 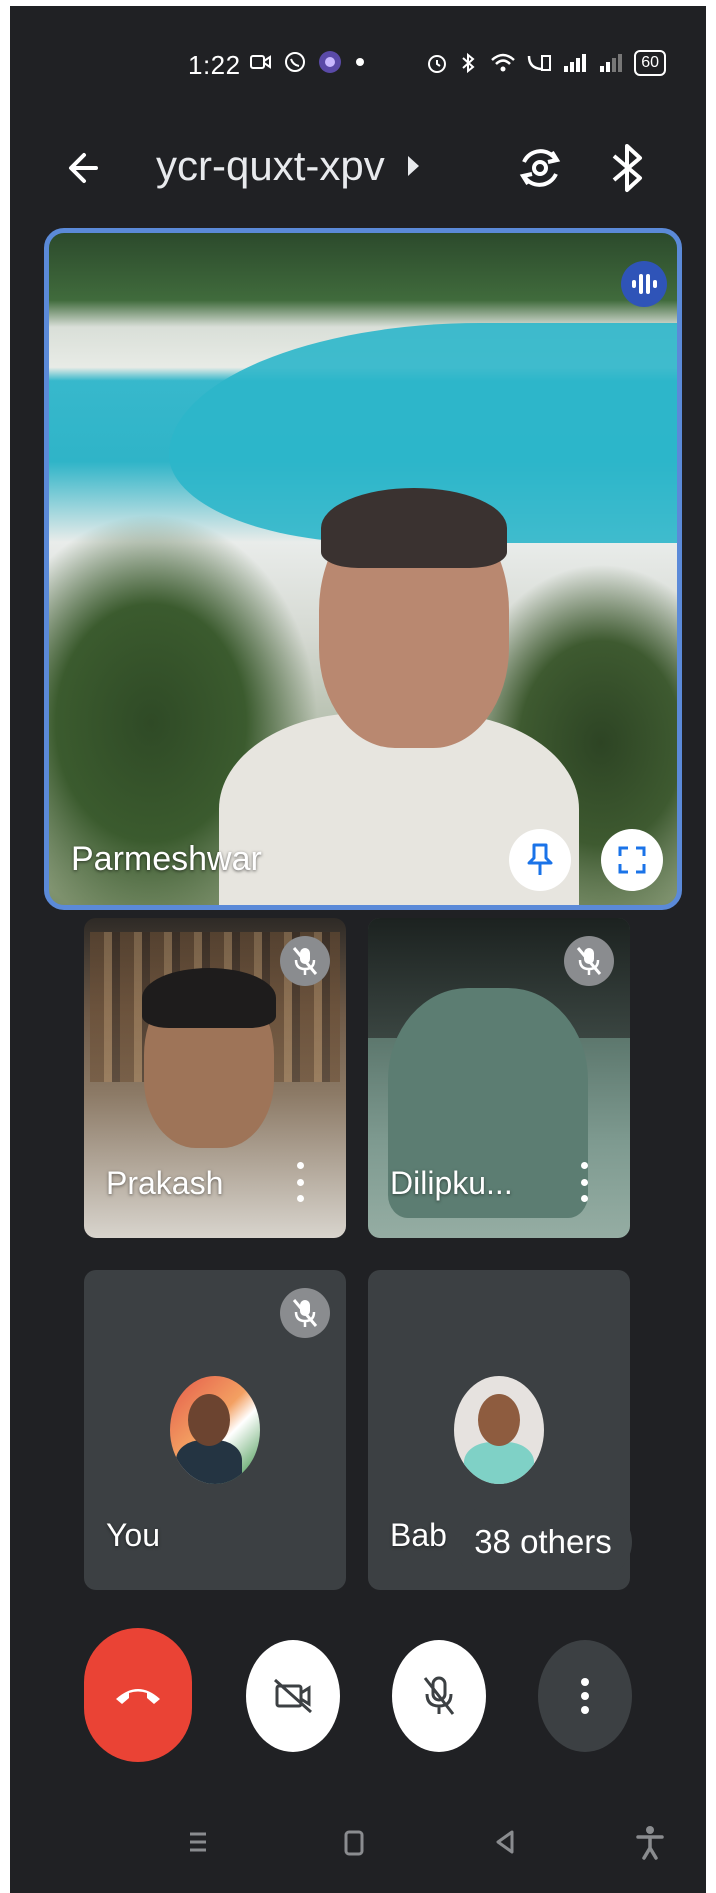 What do you see at coordinates (644, 284) in the screenshot?
I see `audio-wave-icon` at bounding box center [644, 284].